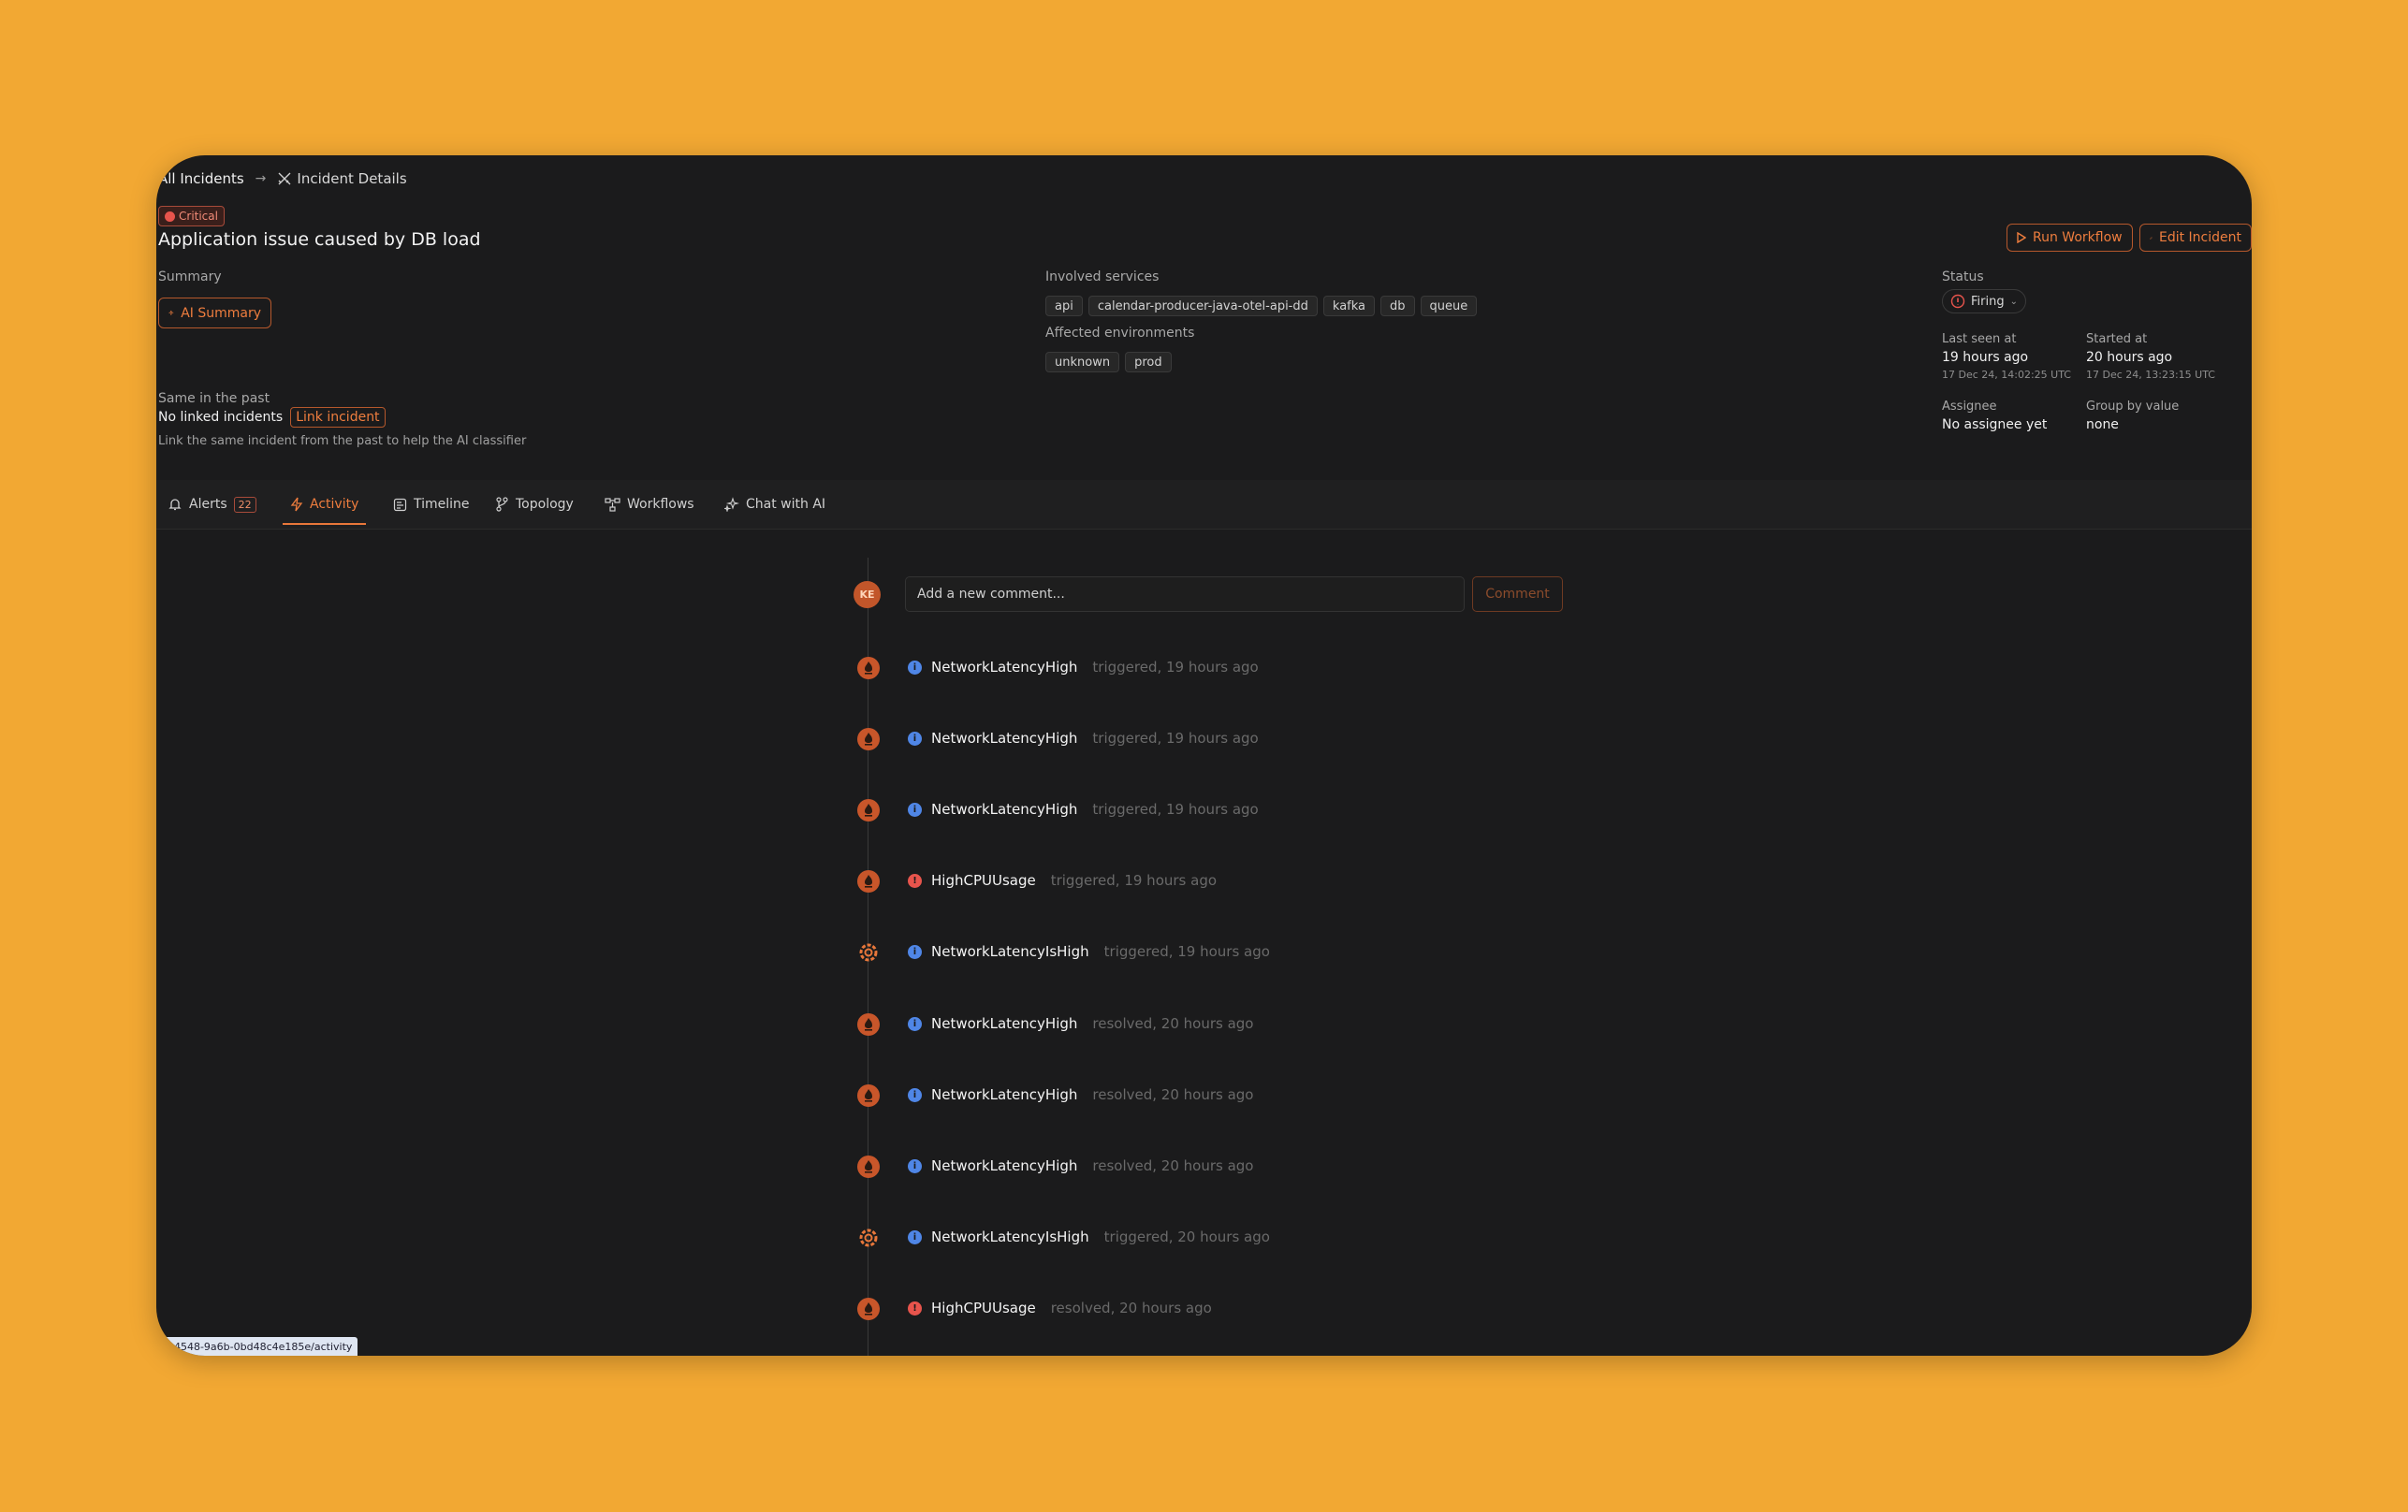 This screenshot has width=2408, height=1512. What do you see at coordinates (1186, 1236) in the screenshot?
I see `alert-status: triggered, 20 hours ago` at bounding box center [1186, 1236].